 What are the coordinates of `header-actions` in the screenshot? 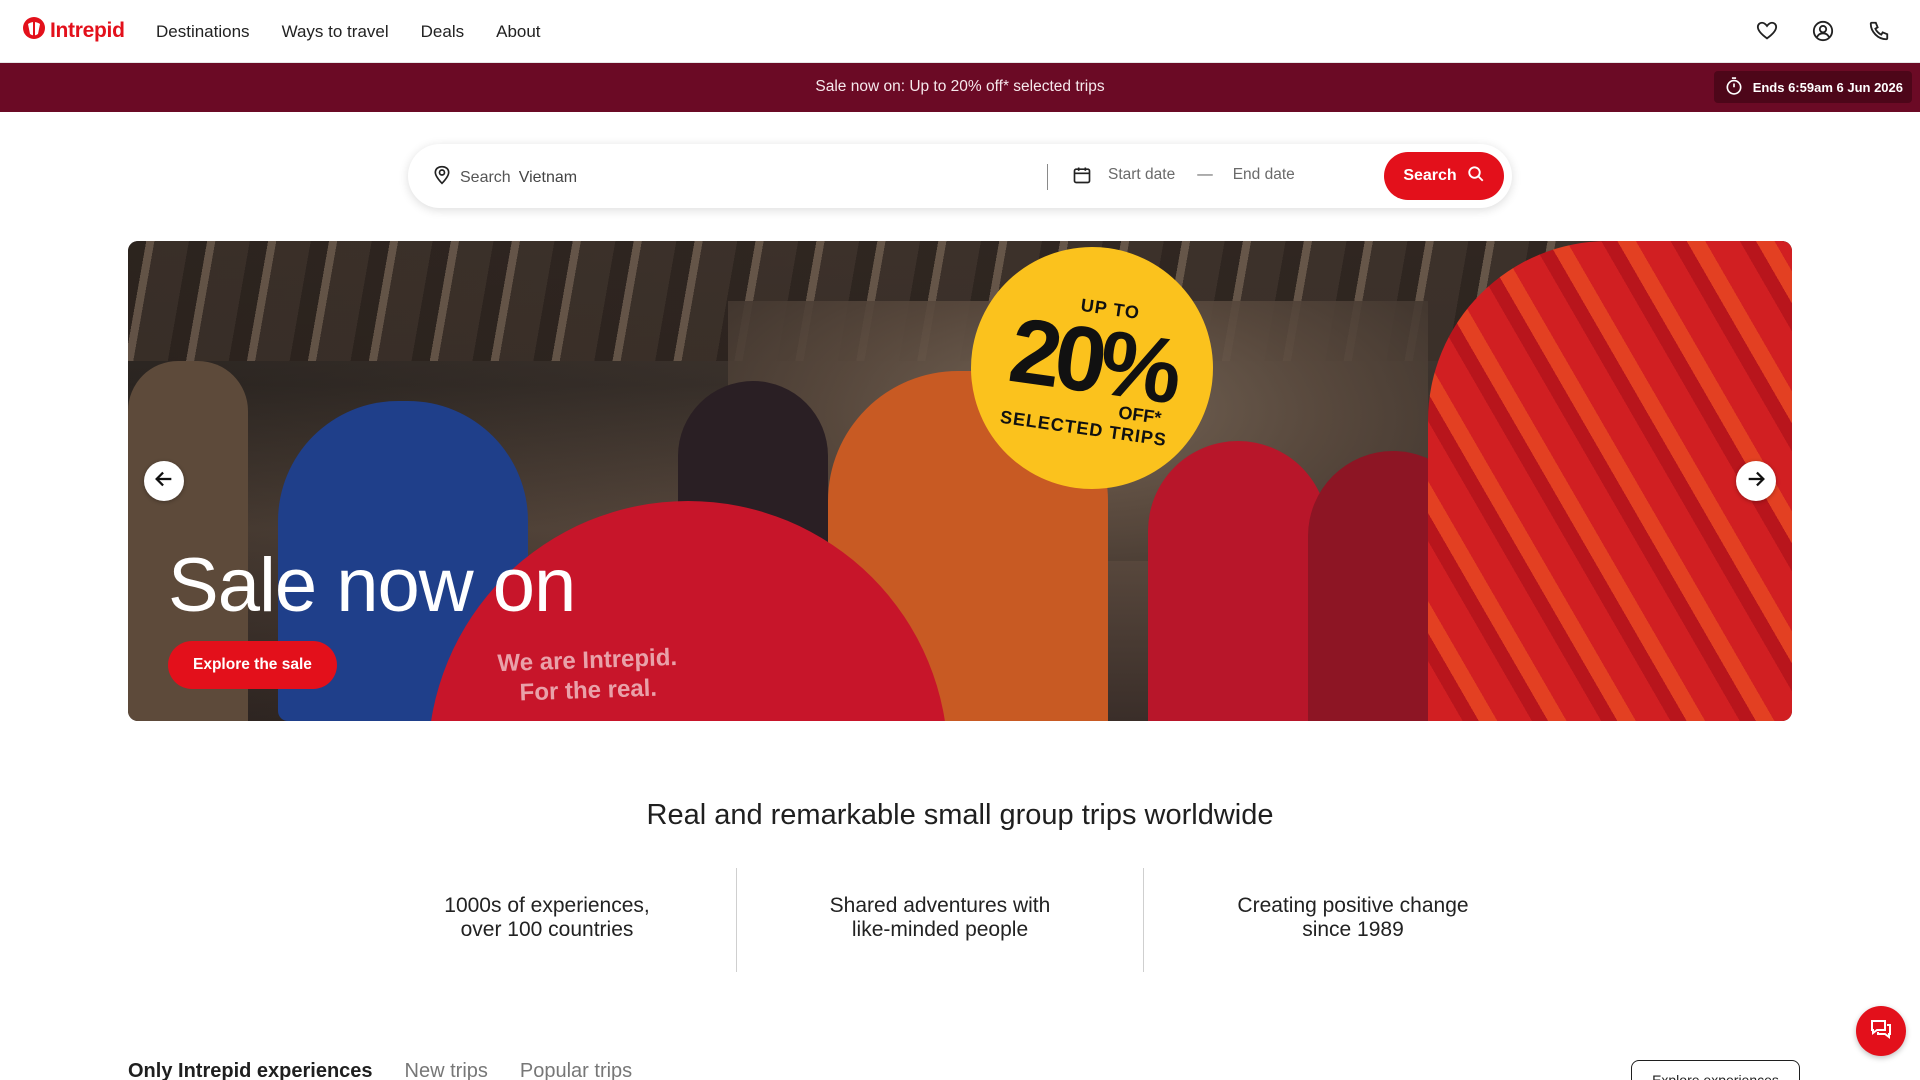 It's located at (1823, 31).